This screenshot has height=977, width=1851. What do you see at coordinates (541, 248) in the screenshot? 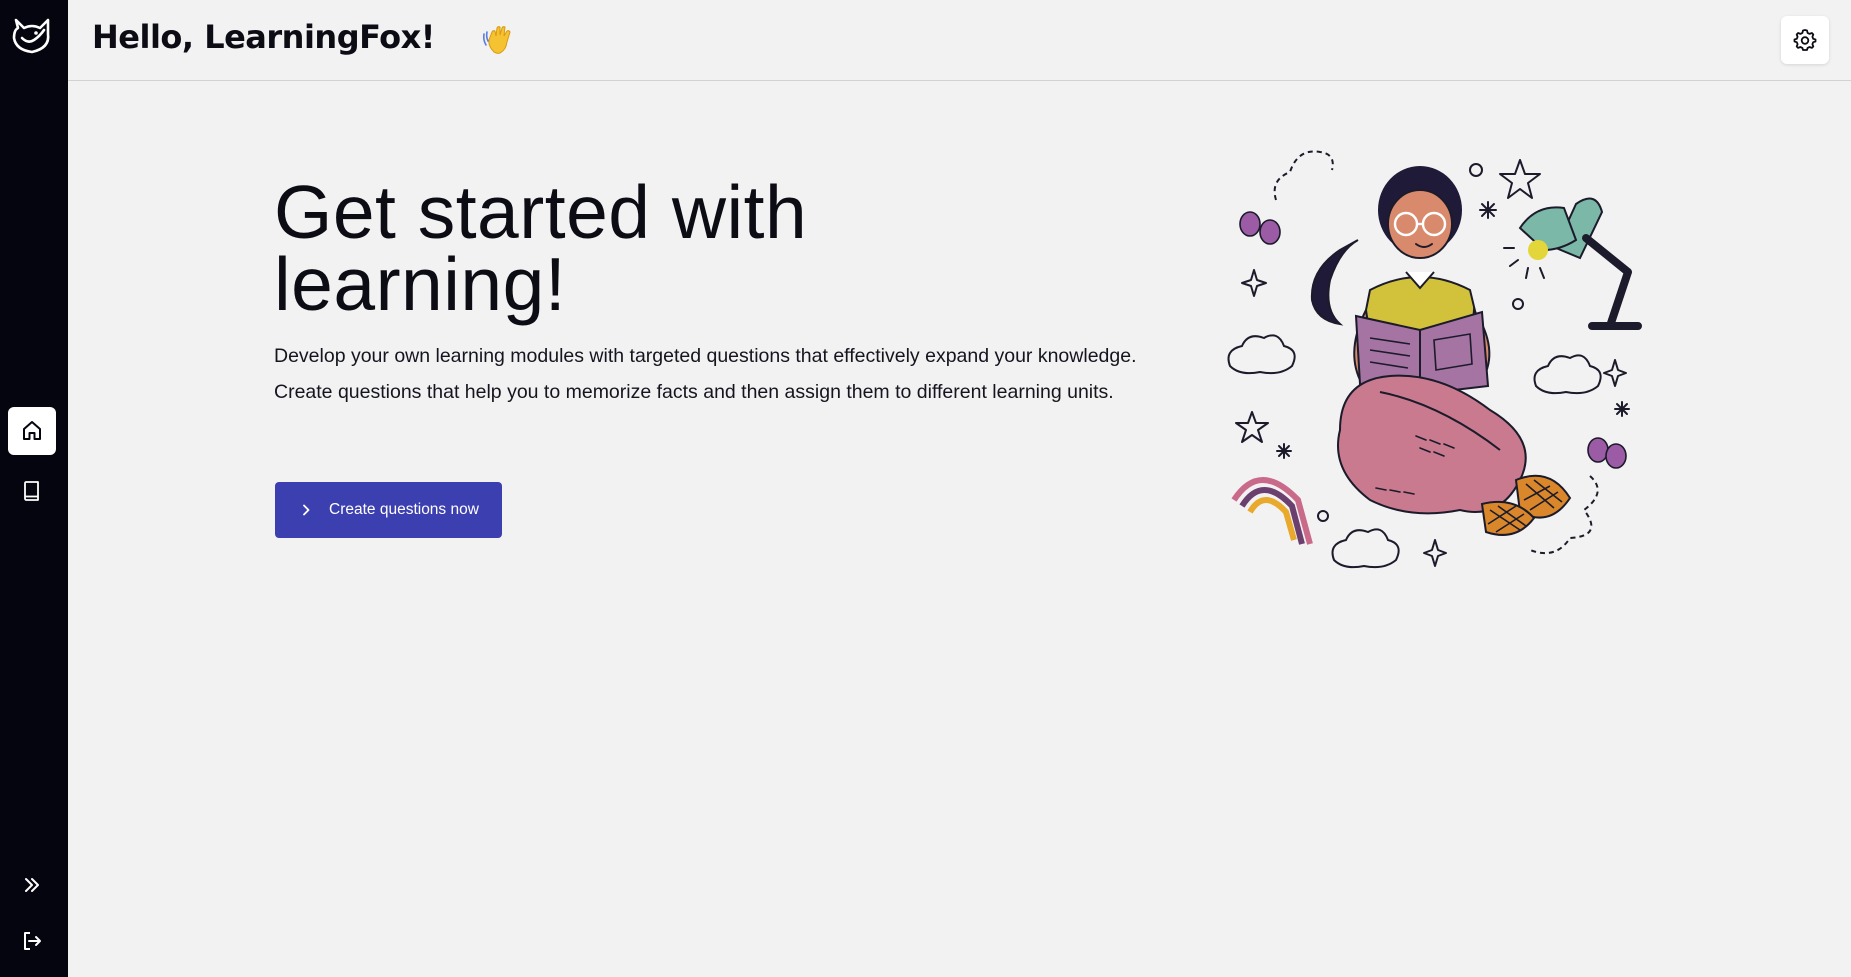
I see `hero-title: Get started with learning!` at bounding box center [541, 248].